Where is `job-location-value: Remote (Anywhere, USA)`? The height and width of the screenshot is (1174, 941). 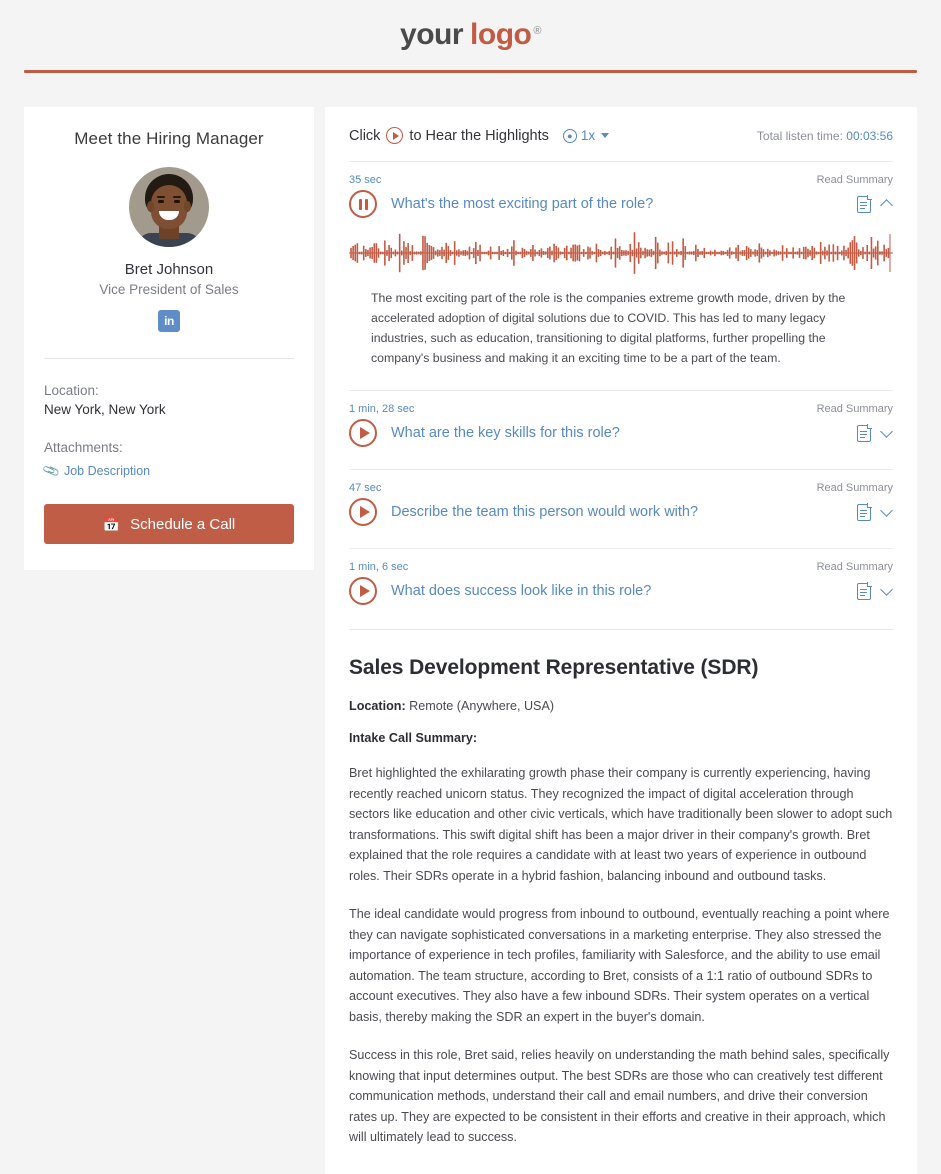 job-location-value: Remote (Anywhere, USA) is located at coordinates (482, 706).